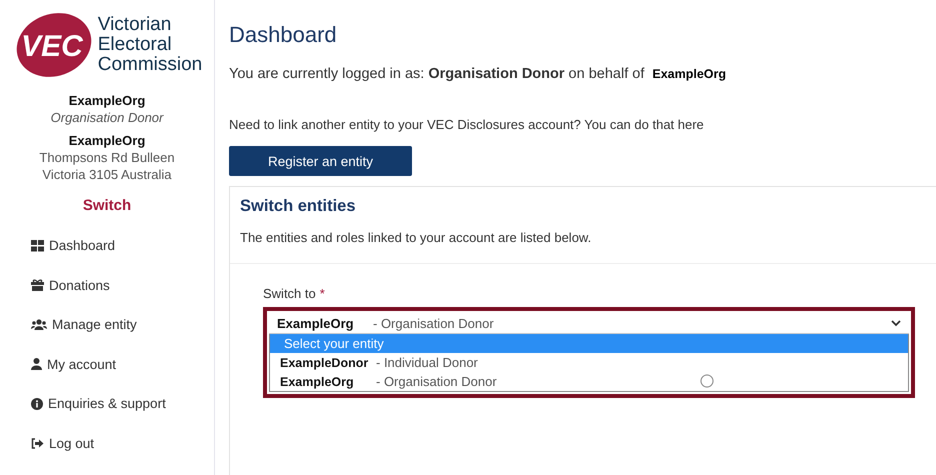  Describe the element at coordinates (122, 364) in the screenshot. I see `nav-item: My account` at that location.